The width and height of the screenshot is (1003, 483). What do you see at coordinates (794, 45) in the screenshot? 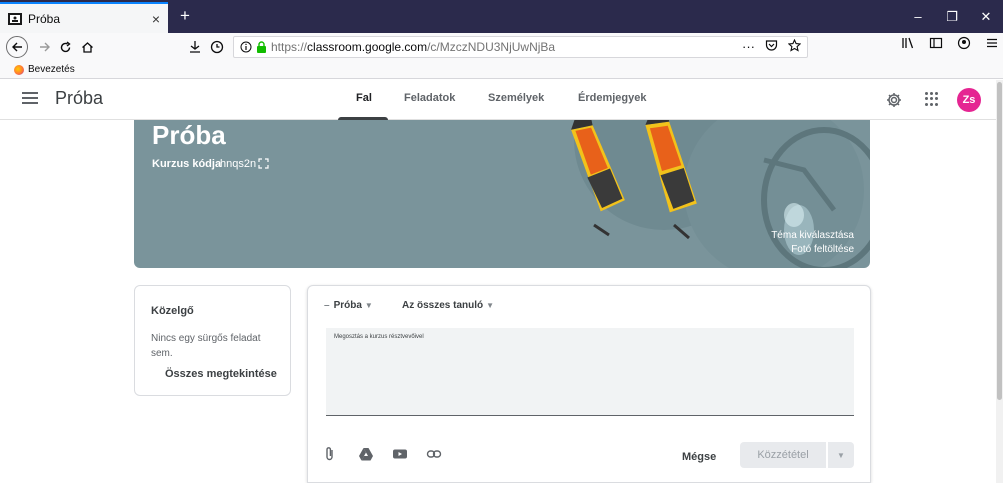
I see `bookmark-star-icon` at bounding box center [794, 45].